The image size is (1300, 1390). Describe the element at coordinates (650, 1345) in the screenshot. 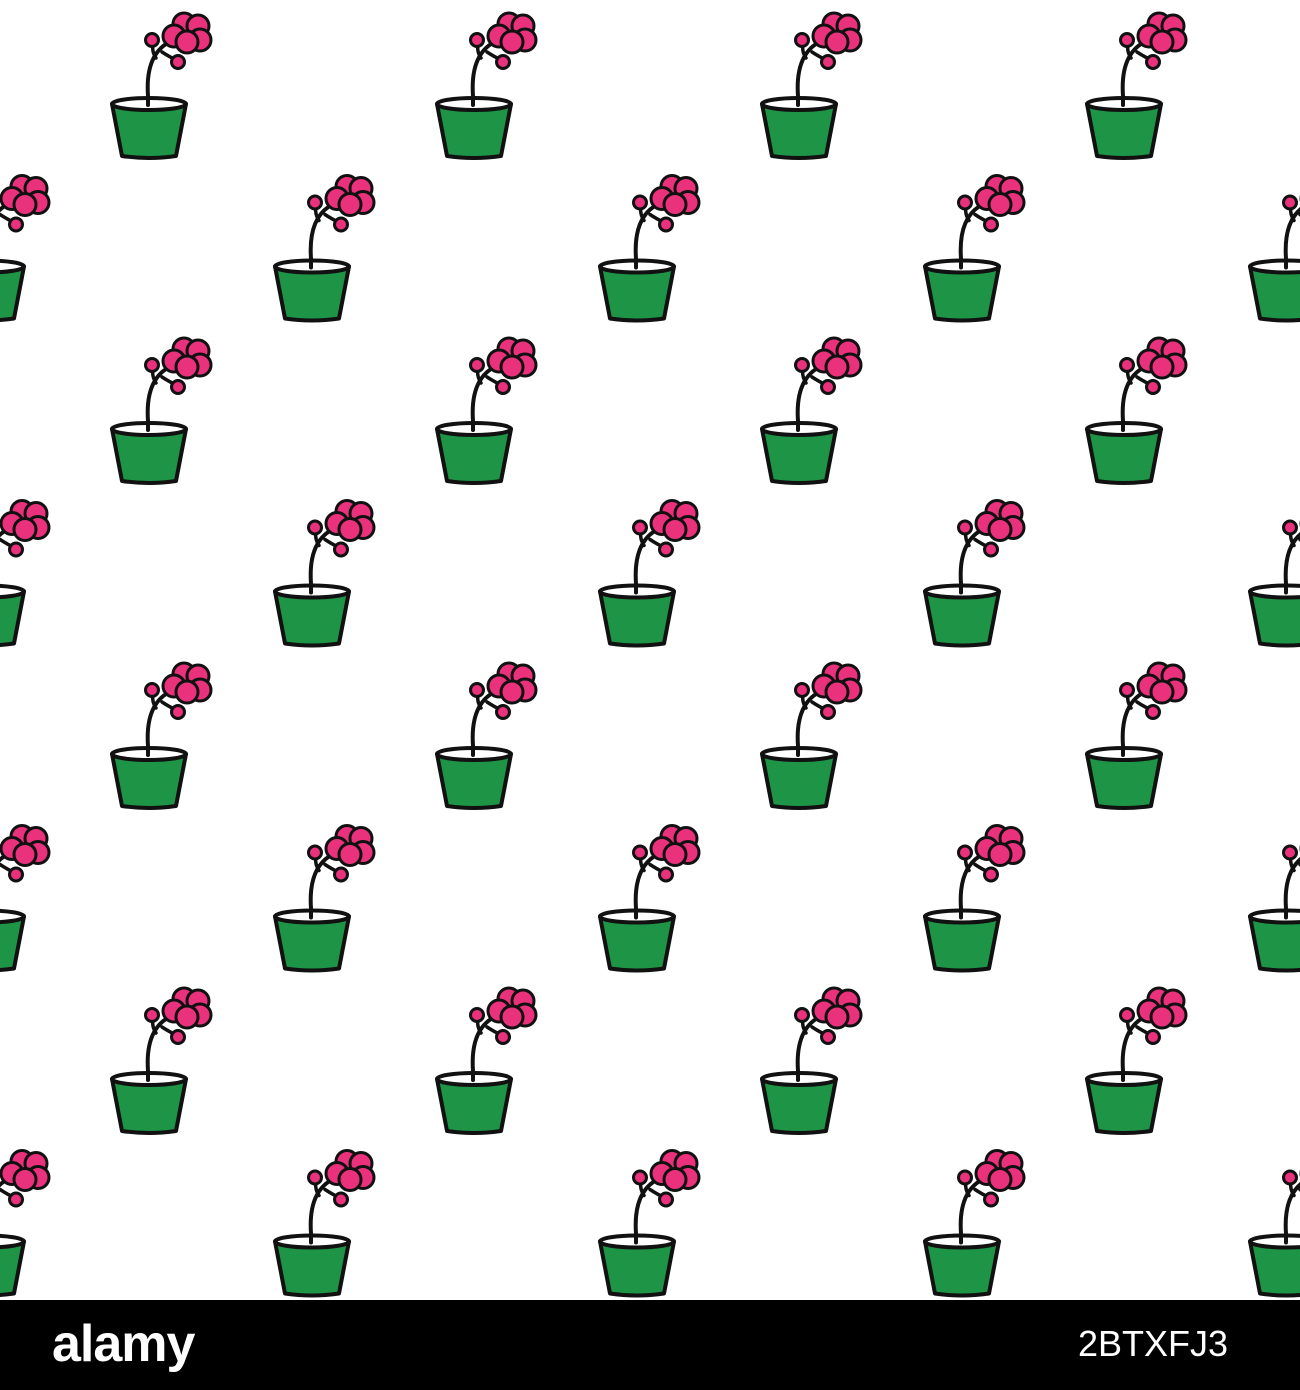

I see `footer-bar: alamy 2BTXFJ3` at that location.